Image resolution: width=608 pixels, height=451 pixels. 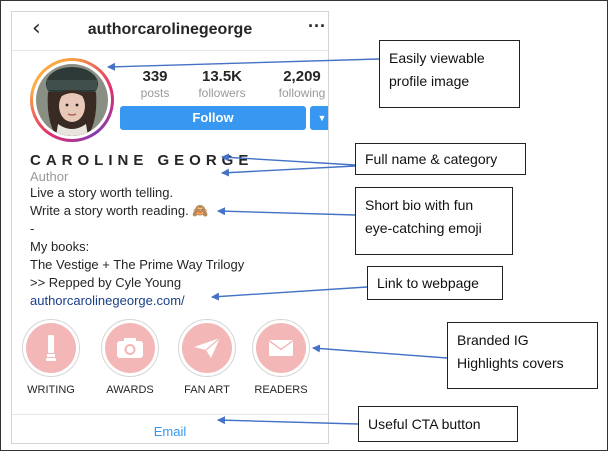 What do you see at coordinates (435, 283) in the screenshot?
I see `callout-link: Link to webpage` at bounding box center [435, 283].